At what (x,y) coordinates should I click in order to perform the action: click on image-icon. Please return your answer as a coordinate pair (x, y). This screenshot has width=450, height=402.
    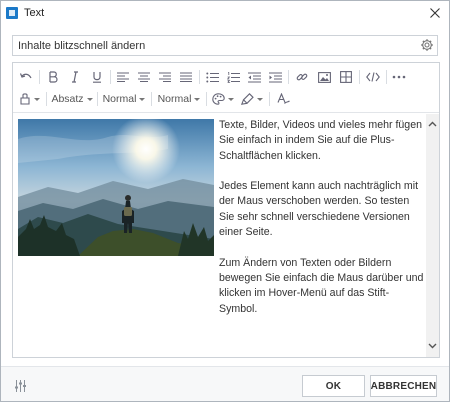
    Looking at the image, I should click on (324, 77).